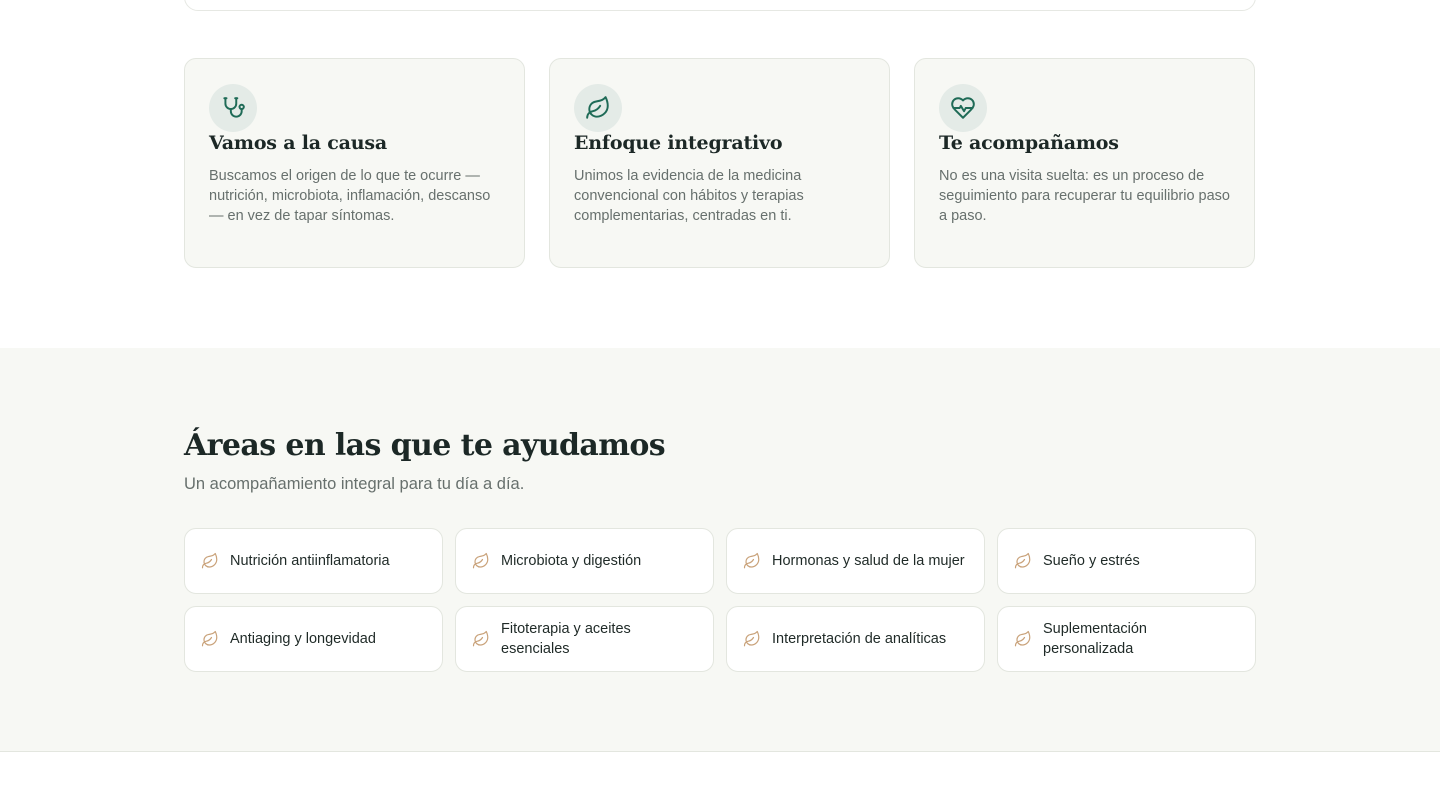 This screenshot has width=1440, height=800. I want to click on area-label: Antiaging y longevidad, so click(303, 639).